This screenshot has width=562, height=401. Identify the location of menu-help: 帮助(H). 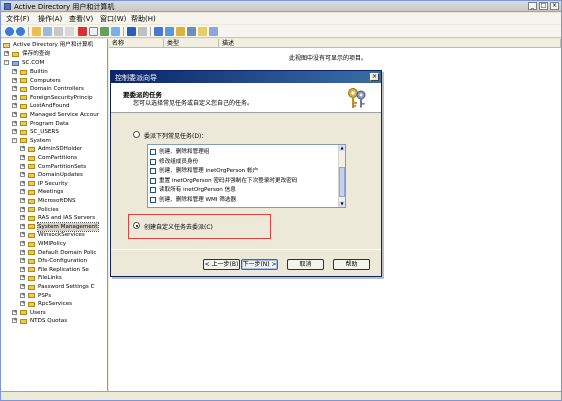
(143, 19).